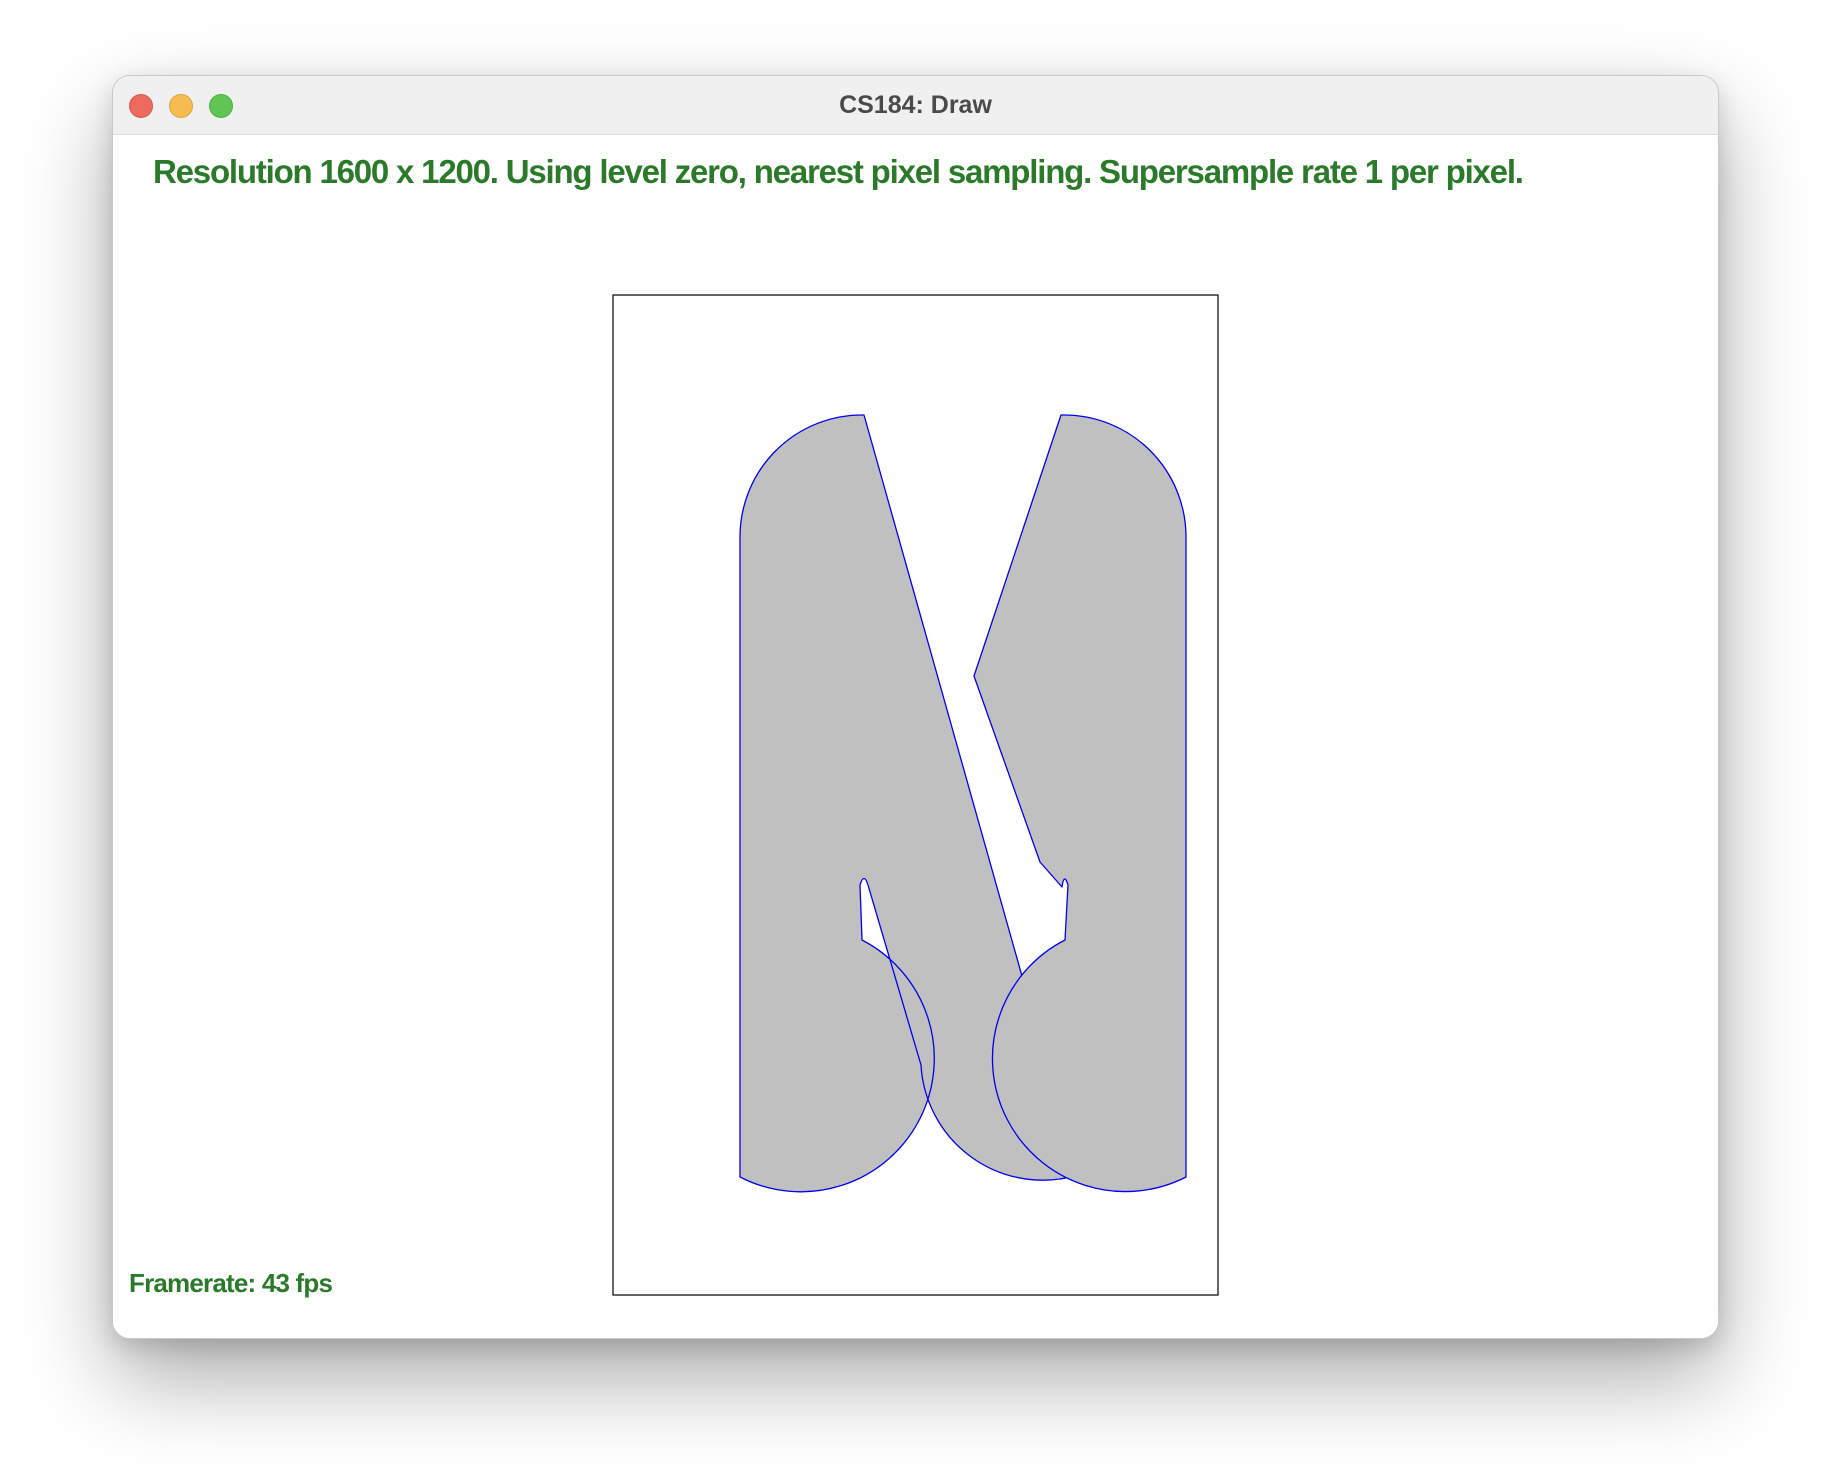  Describe the element at coordinates (231, 1283) in the screenshot. I see `framerate-text: Framerate: 43 fps` at that location.